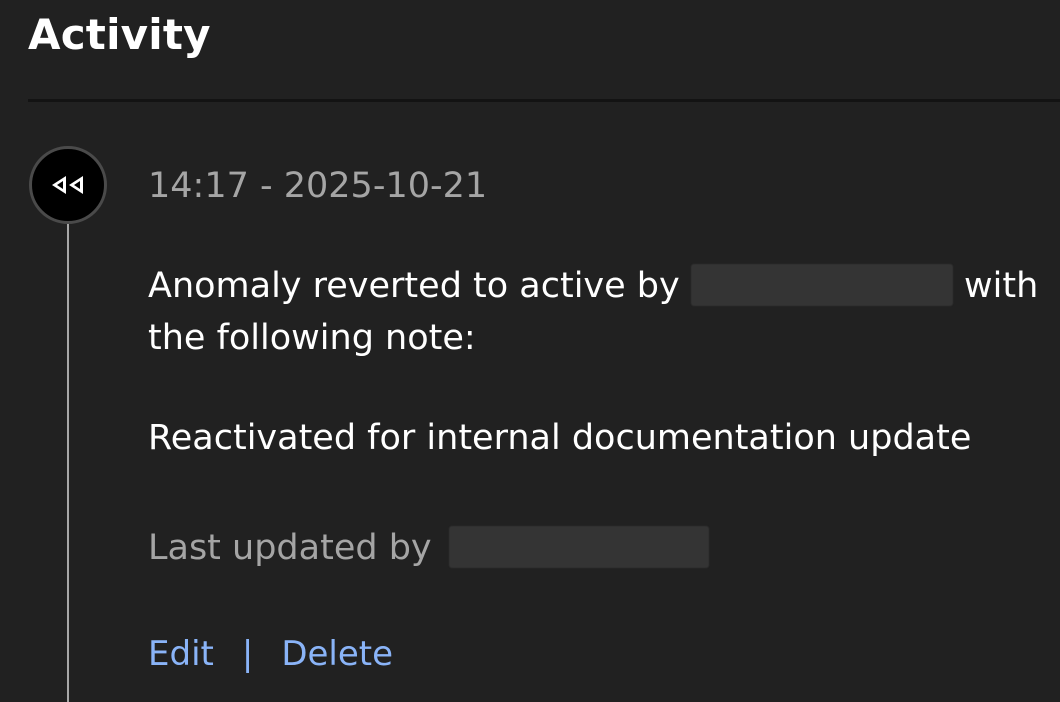 This screenshot has width=1060, height=702. I want to click on rewind-icon-glyph, so click(67, 185).